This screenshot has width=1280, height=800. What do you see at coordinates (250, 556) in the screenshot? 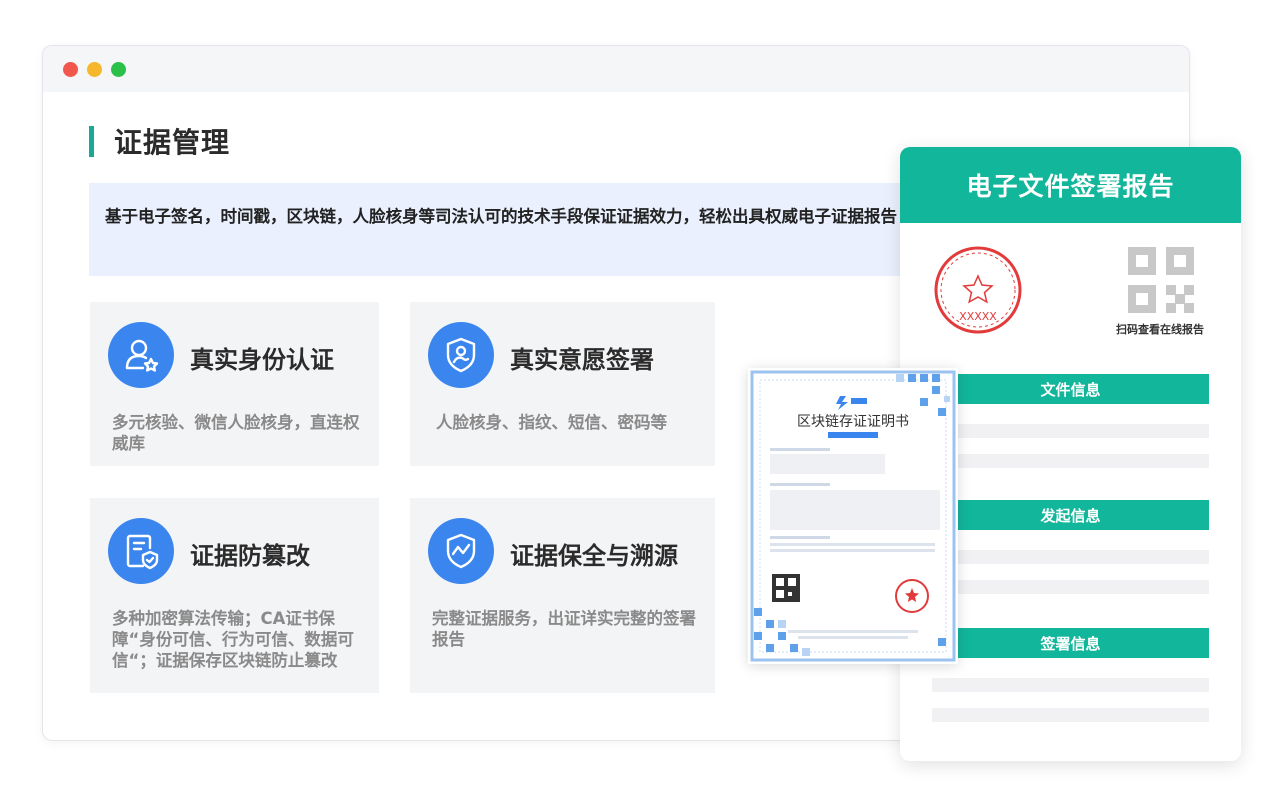
I see `feature-title: 证据防篡改` at bounding box center [250, 556].